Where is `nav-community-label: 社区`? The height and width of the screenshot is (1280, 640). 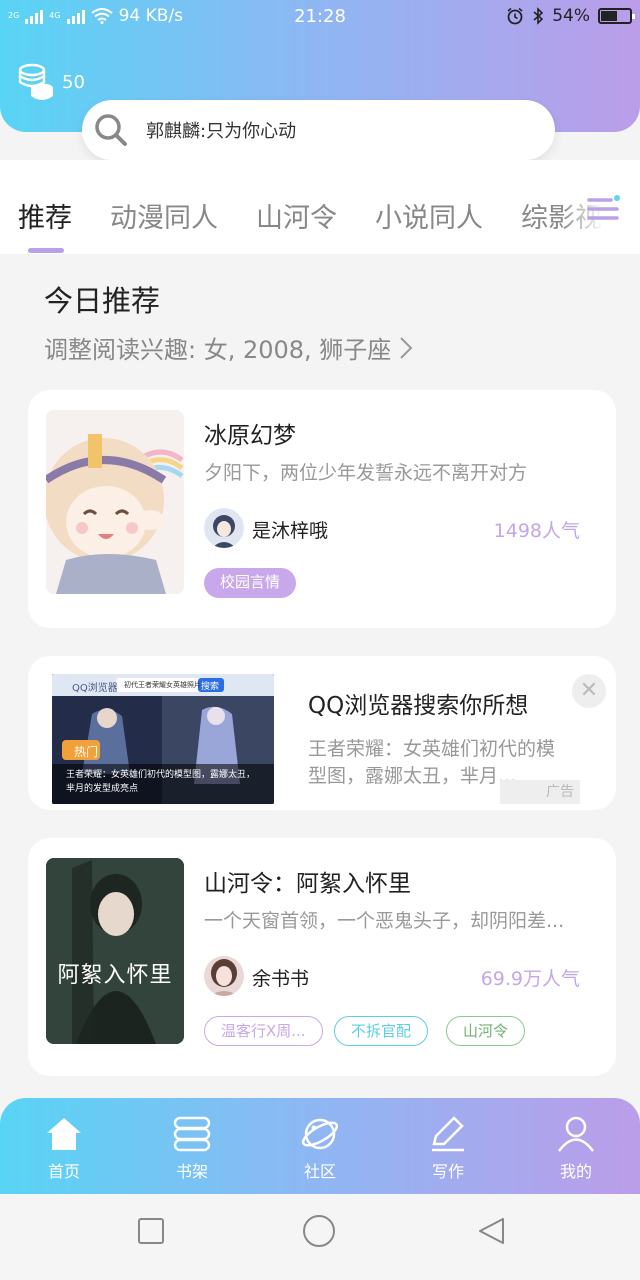 nav-community-label: 社区 is located at coordinates (319, 1171).